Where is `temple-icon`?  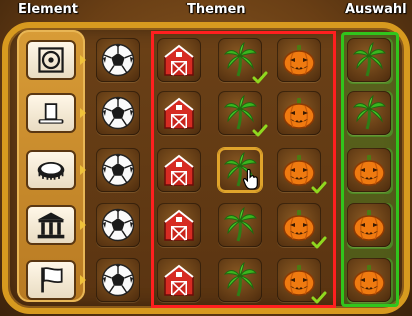 temple-icon is located at coordinates (51, 225).